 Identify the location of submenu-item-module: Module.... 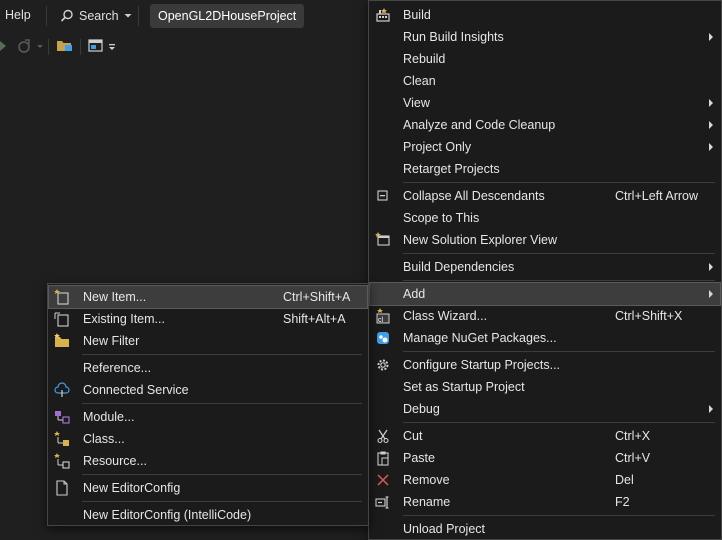
(208, 417).